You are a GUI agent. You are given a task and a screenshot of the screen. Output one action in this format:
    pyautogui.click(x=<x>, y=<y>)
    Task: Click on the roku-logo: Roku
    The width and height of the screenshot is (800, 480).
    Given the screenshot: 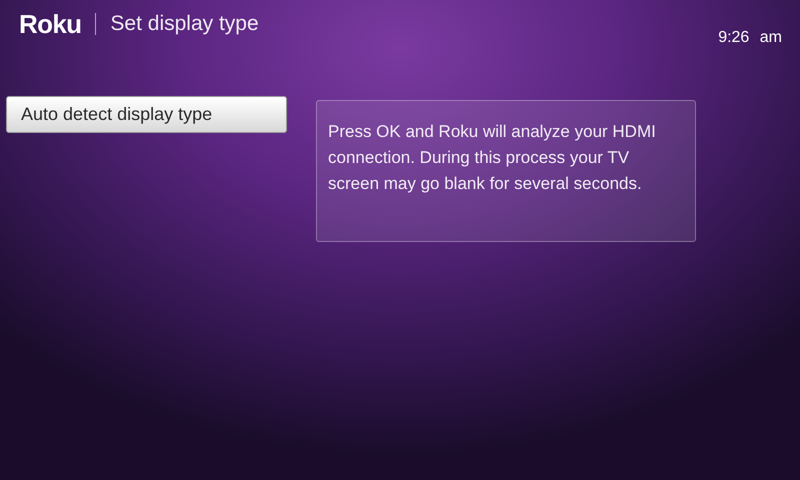 What is the action you would take?
    pyautogui.click(x=50, y=24)
    